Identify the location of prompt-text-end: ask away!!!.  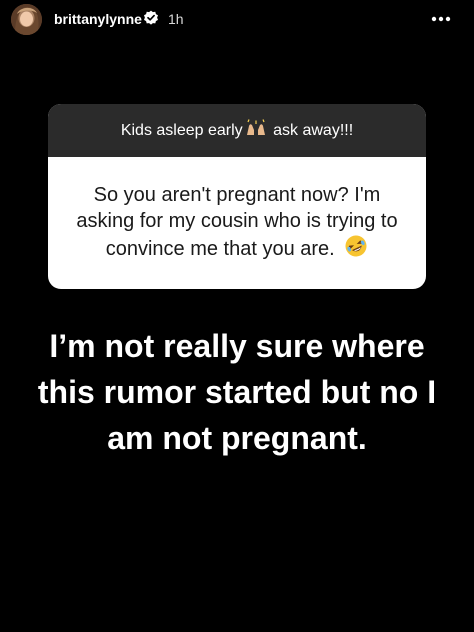
(311, 130).